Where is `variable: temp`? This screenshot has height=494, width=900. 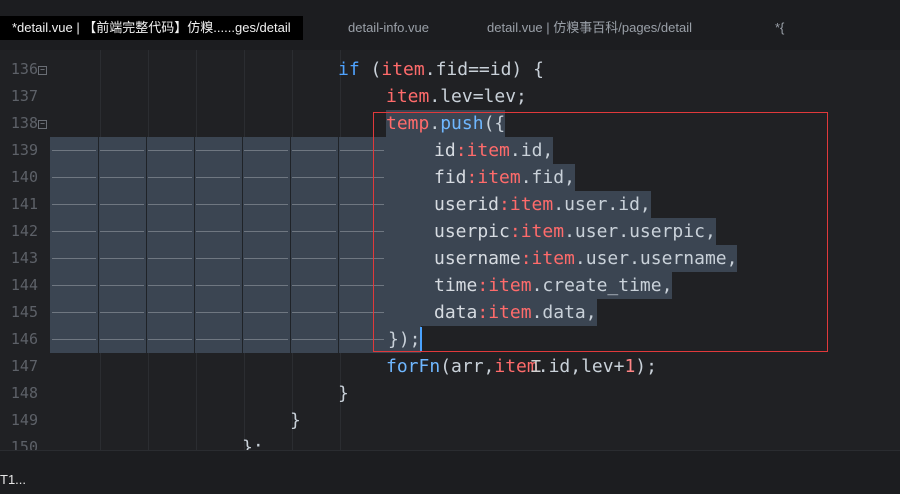 variable: temp is located at coordinates (408, 123).